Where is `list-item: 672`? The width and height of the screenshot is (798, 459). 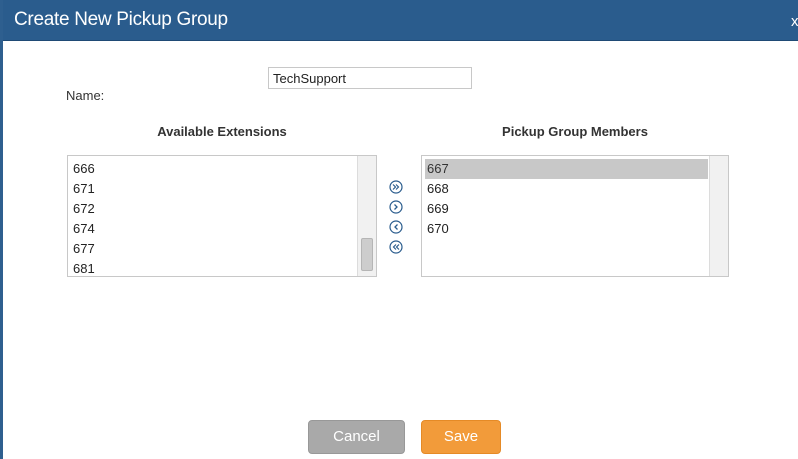 list-item: 672 is located at coordinates (213, 209).